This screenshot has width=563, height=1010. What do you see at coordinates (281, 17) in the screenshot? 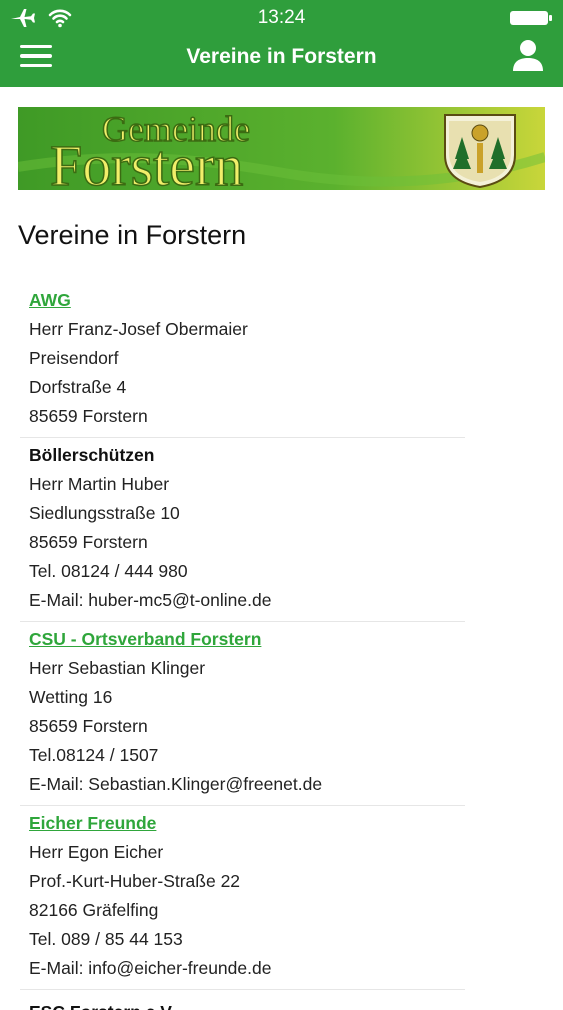
I see `status-time: 13:24` at bounding box center [281, 17].